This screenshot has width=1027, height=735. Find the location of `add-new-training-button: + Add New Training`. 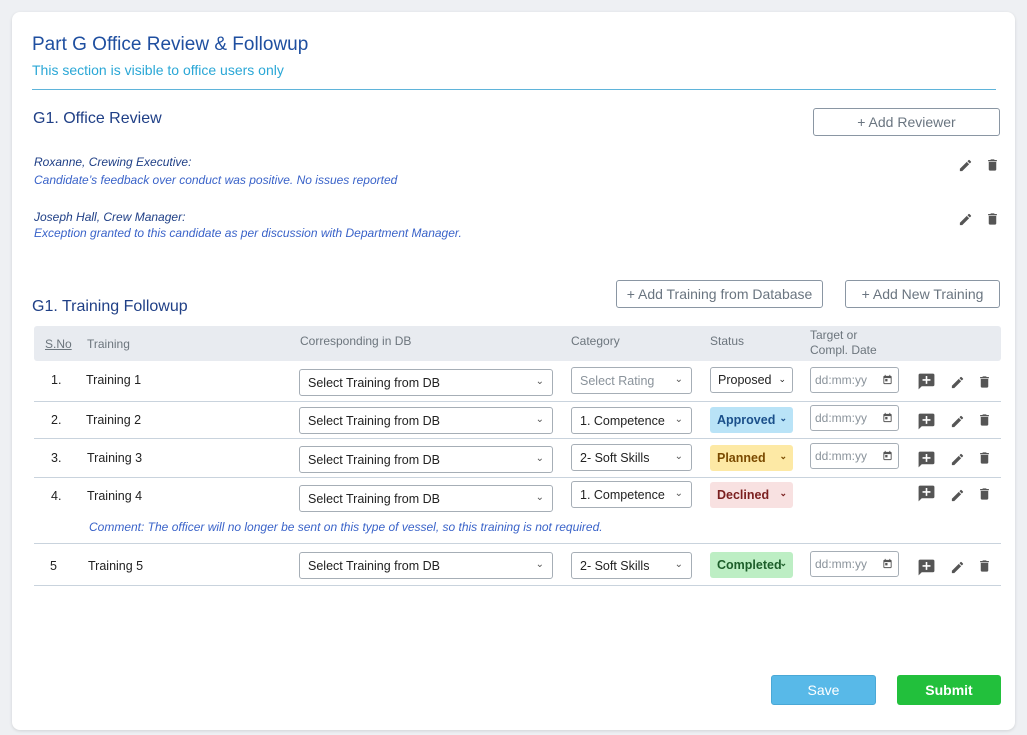

add-new-training-button: + Add New Training is located at coordinates (922, 294).